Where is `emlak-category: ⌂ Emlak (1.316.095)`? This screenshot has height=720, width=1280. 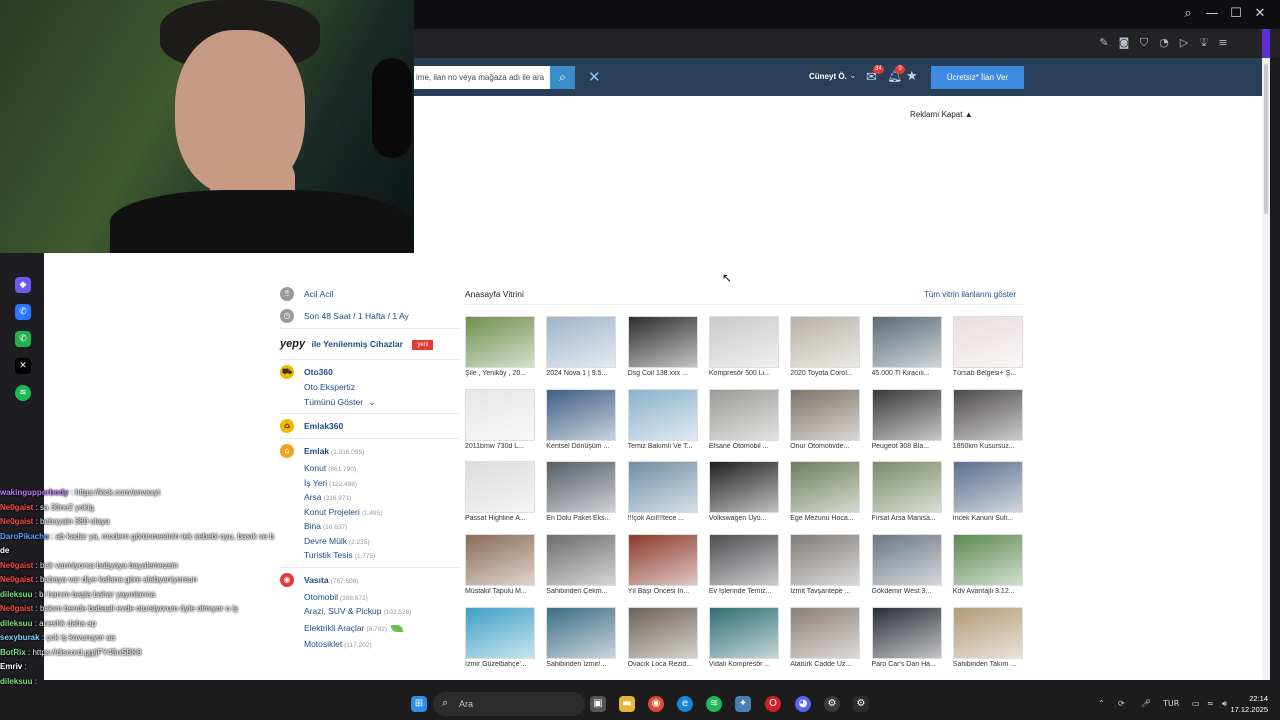 emlak-category: ⌂ Emlak (1.316.095) is located at coordinates (370, 451).